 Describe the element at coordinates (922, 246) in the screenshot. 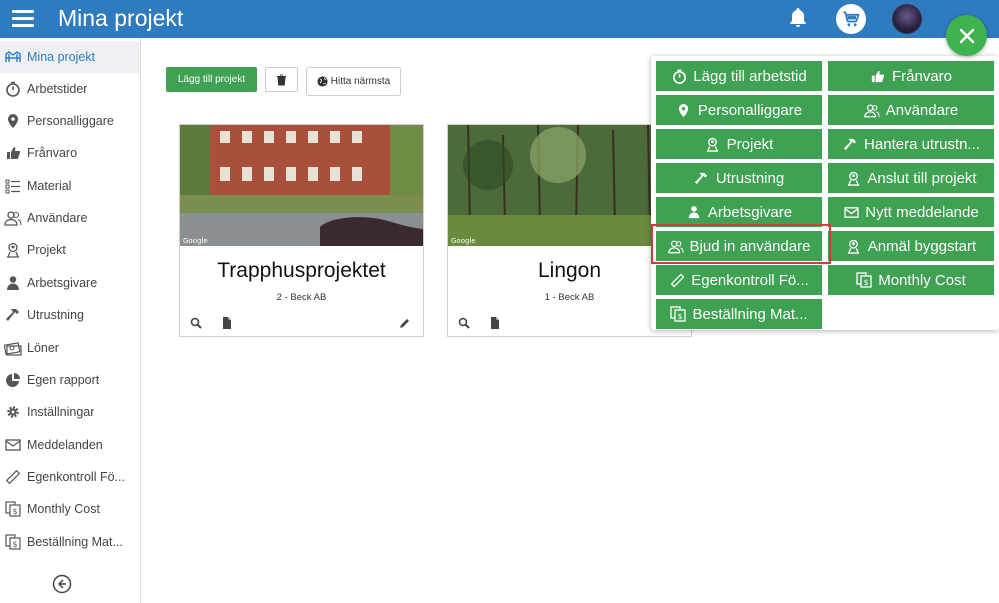

I see `quick-menu-label: Anmäl byggstart` at that location.